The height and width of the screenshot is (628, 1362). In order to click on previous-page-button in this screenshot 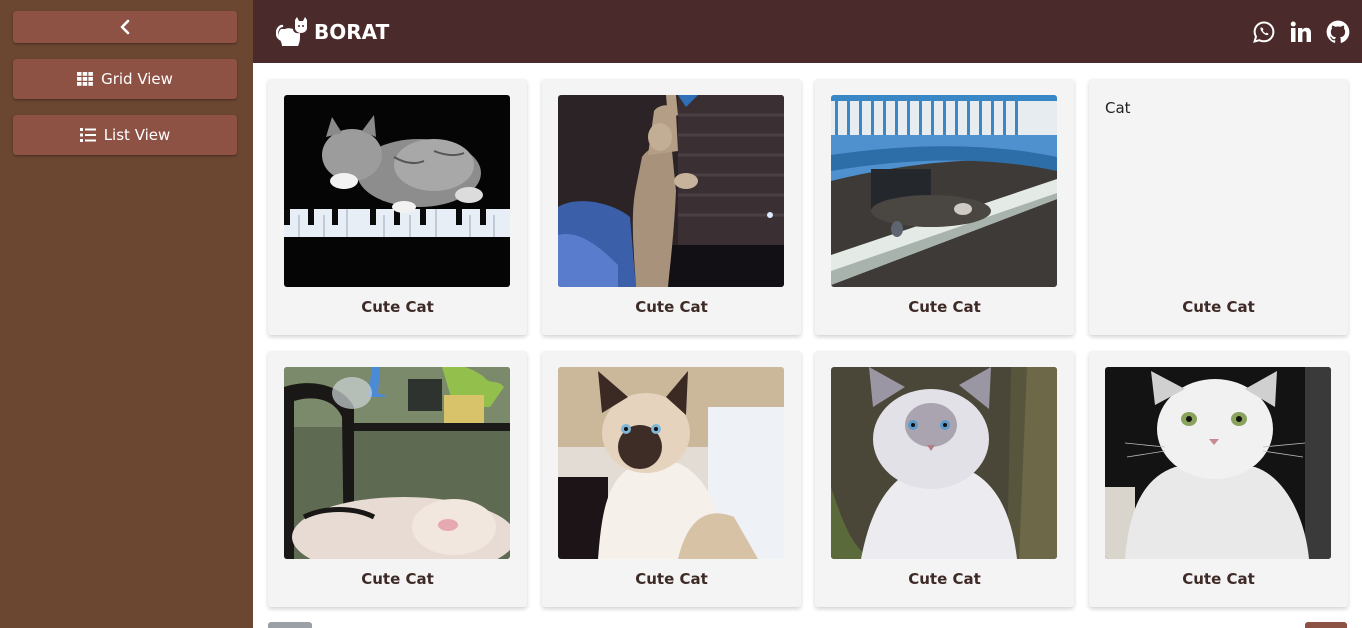, I will do `click(290, 625)`.